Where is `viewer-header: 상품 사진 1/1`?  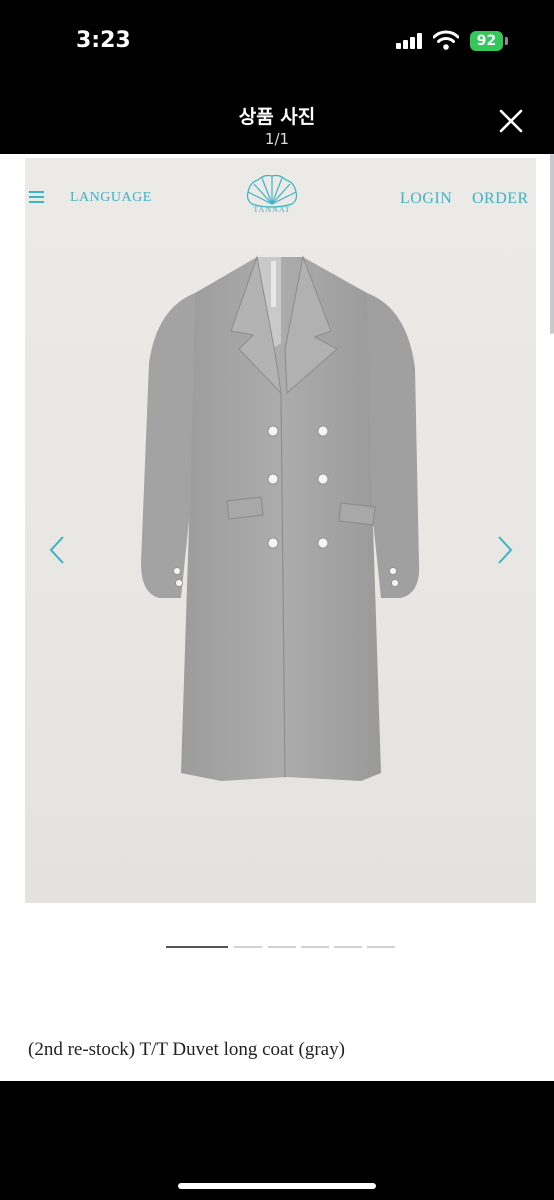
viewer-header: 상품 사진 1/1 is located at coordinates (277, 119).